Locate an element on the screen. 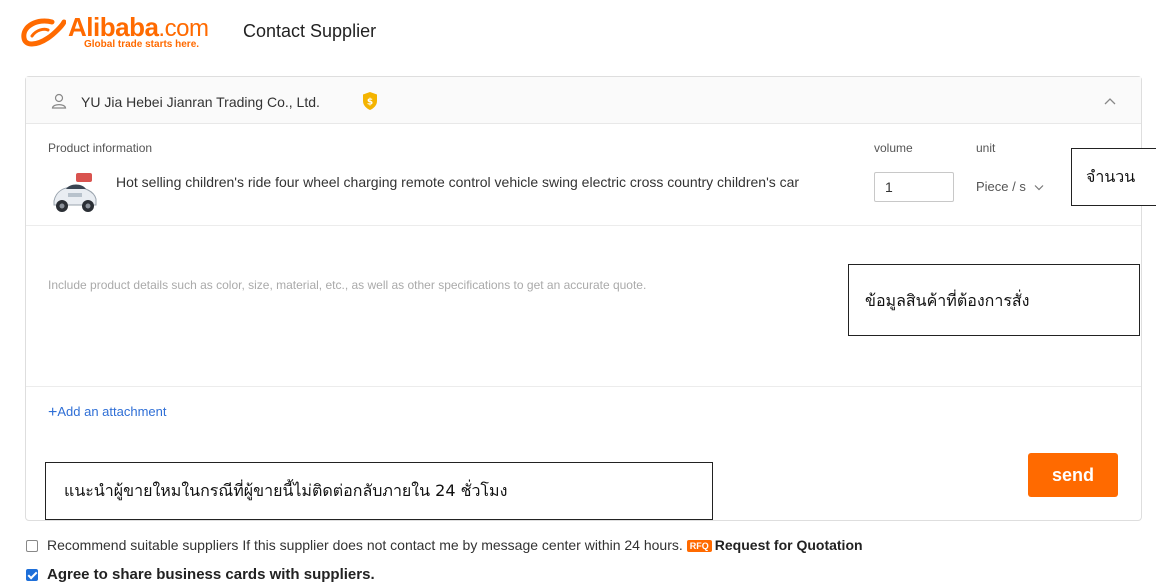 The image size is (1156, 586). chevron-up-icon is located at coordinates (1110, 101).